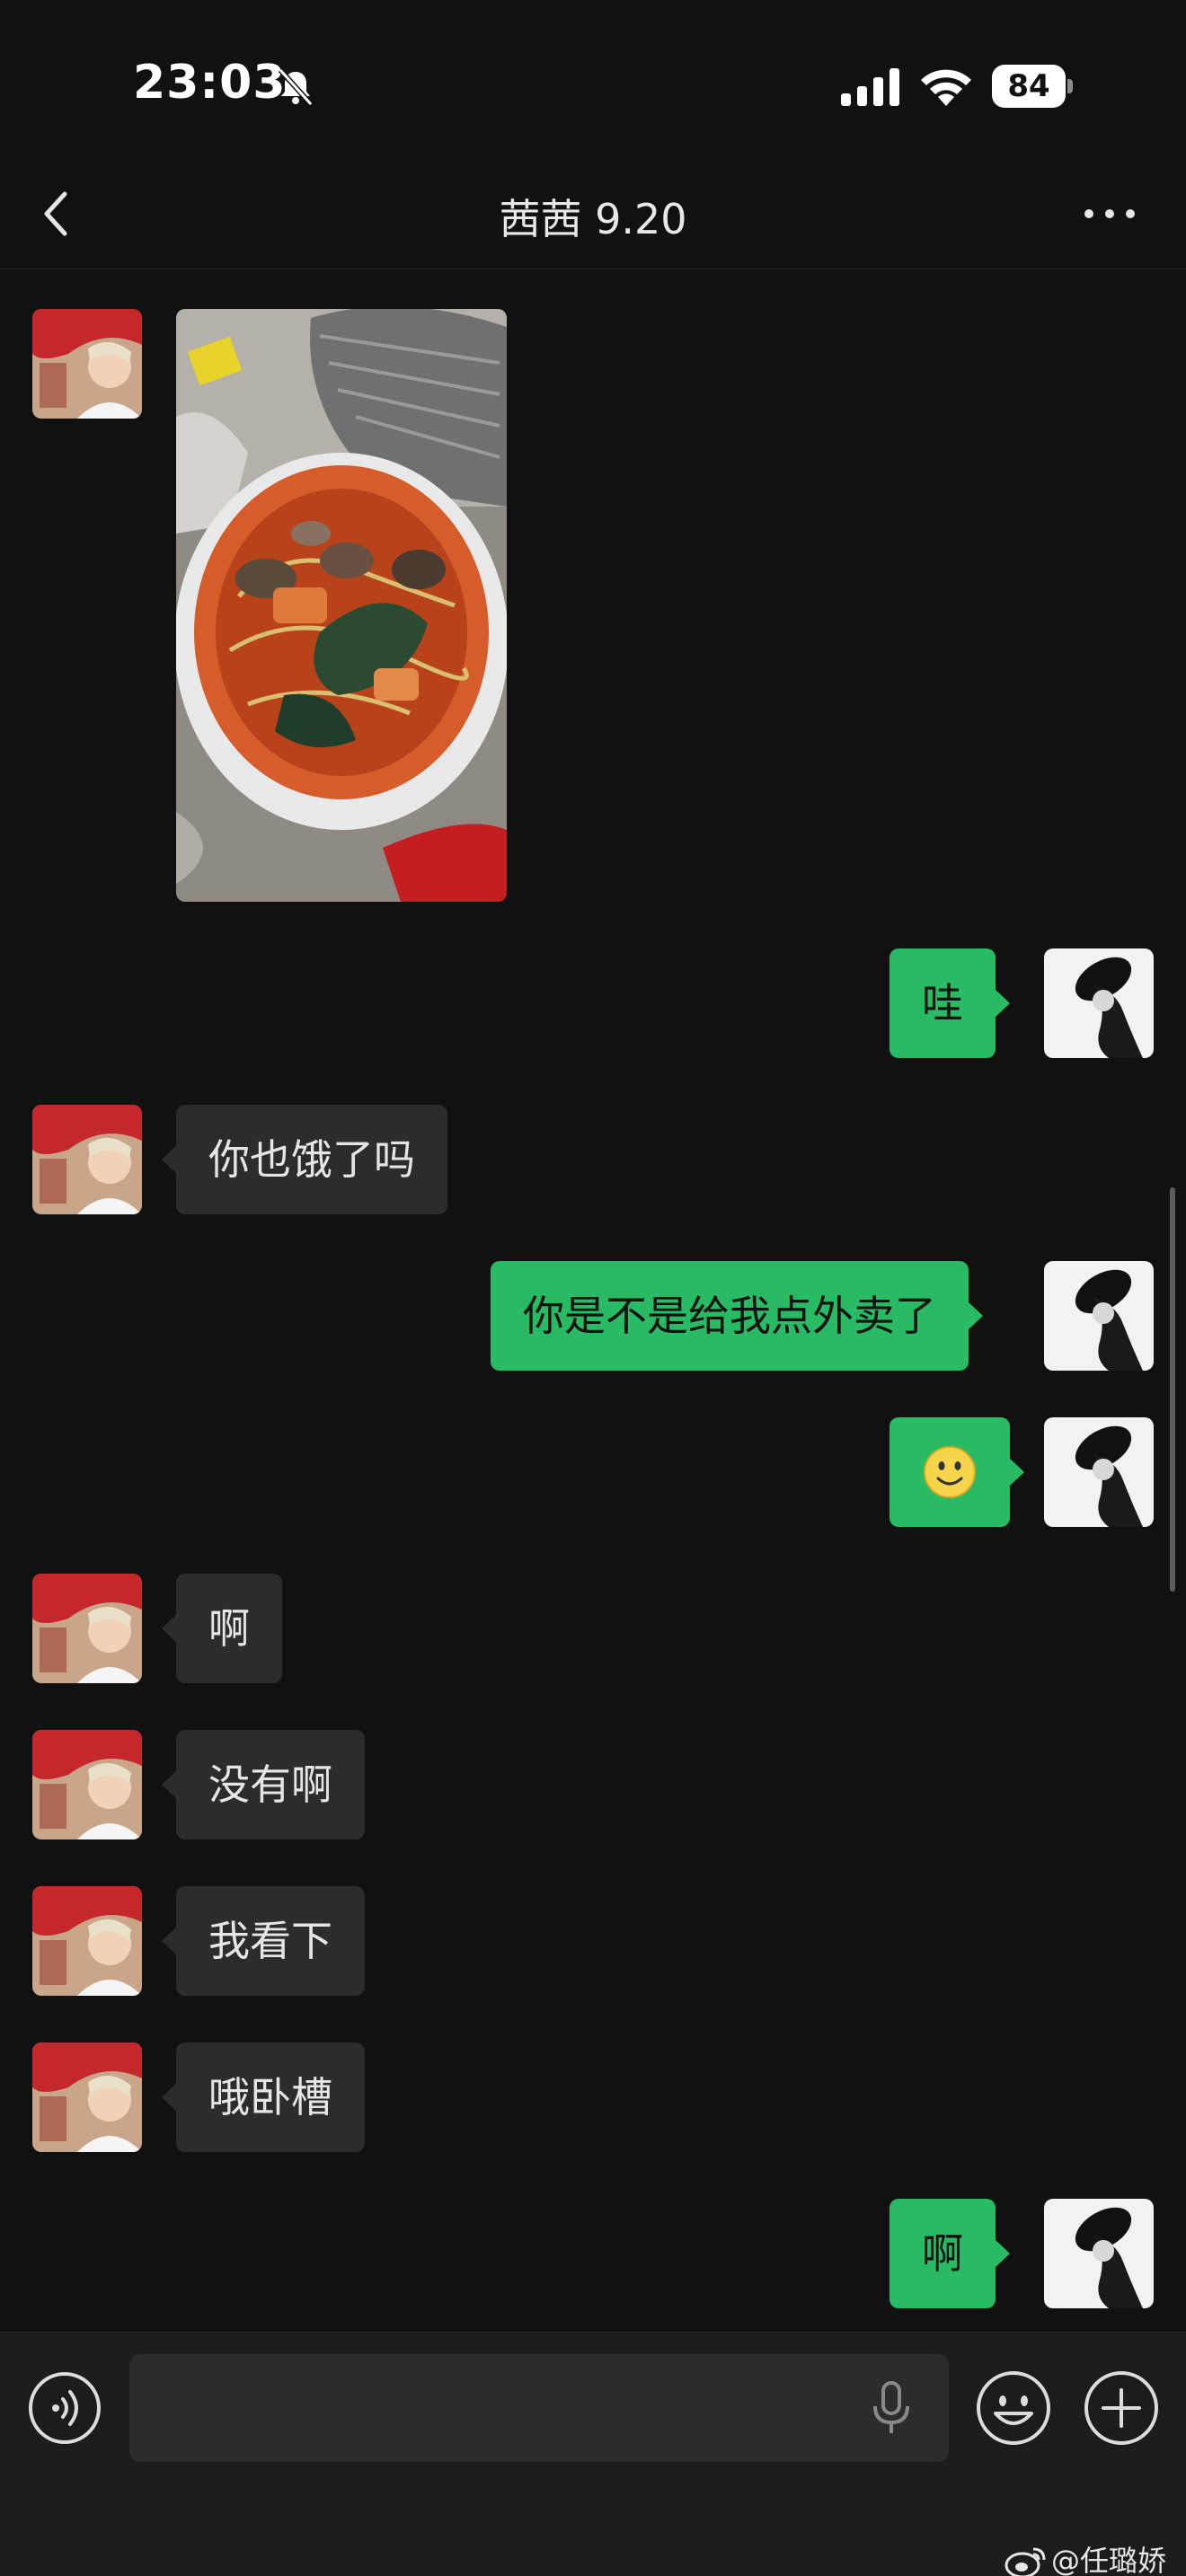 The height and width of the screenshot is (2576, 1186). Describe the element at coordinates (222, 1628) in the screenshot. I see `message-bubble-incoming: 啊` at that location.